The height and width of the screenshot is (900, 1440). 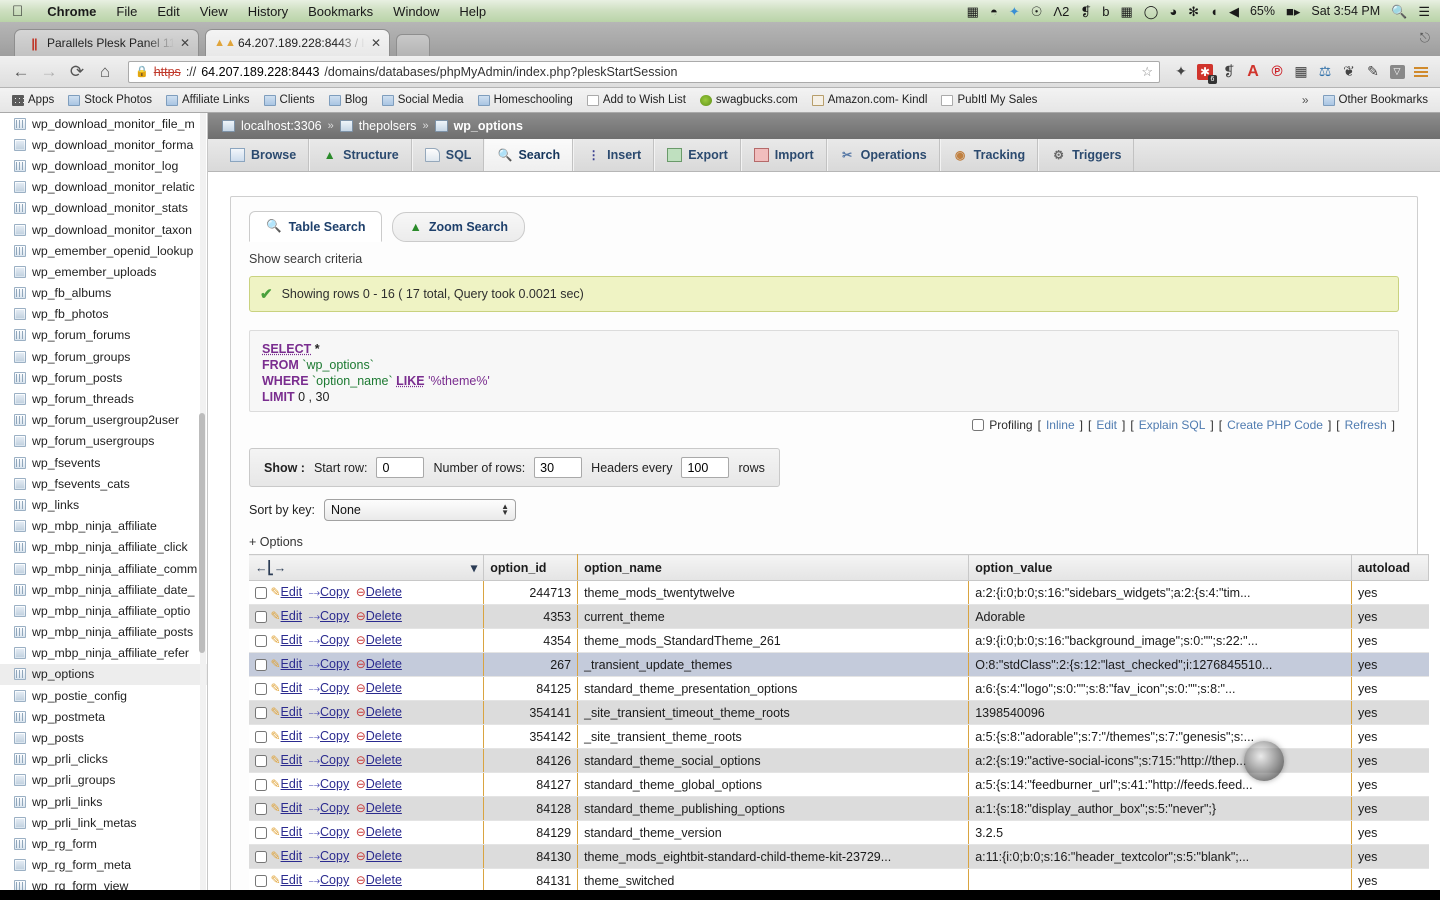 What do you see at coordinates (264, 155) in the screenshot?
I see `tab-browse: Browse` at bounding box center [264, 155].